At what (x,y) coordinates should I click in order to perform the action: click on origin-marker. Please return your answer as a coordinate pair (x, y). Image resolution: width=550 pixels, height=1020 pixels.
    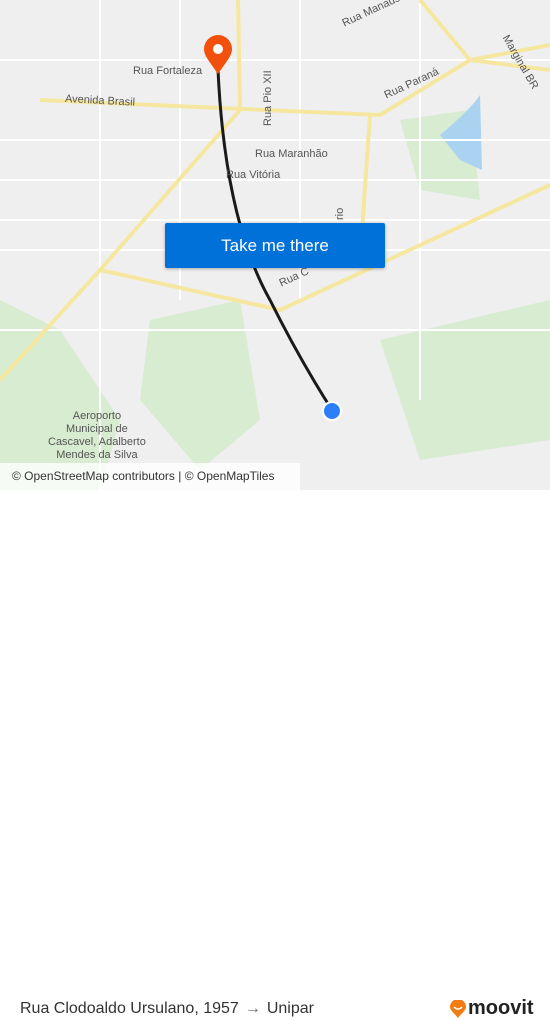
    Looking at the image, I should click on (332, 411).